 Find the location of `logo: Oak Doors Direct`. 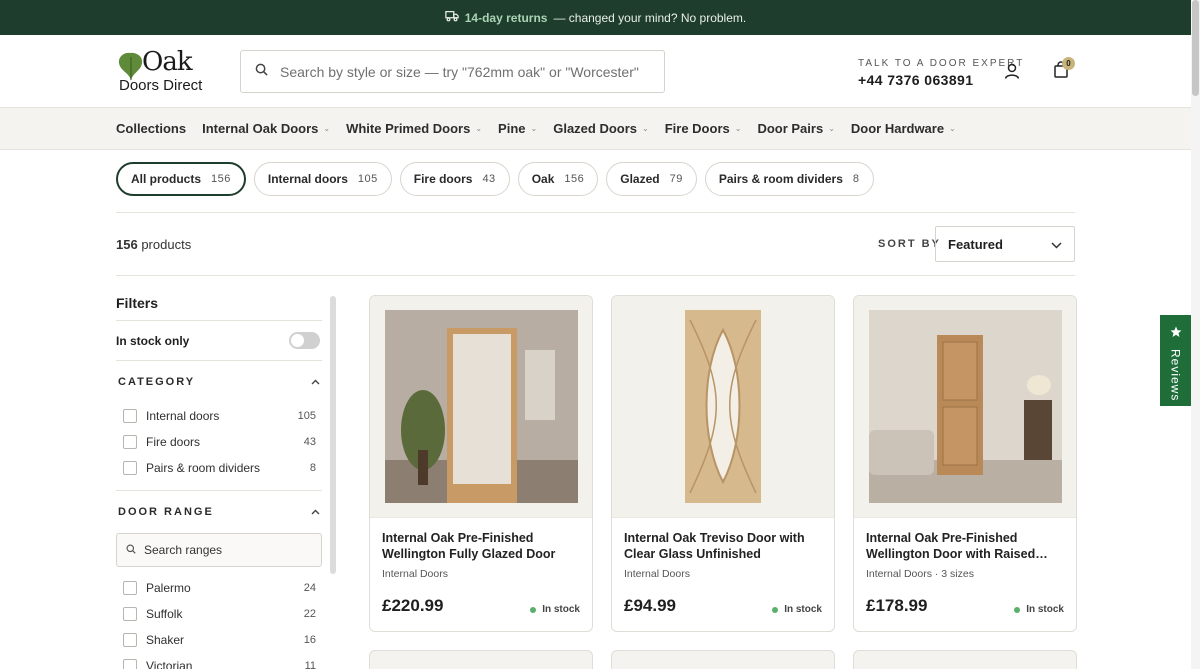

logo: Oak Doors Direct is located at coordinates (161, 71).